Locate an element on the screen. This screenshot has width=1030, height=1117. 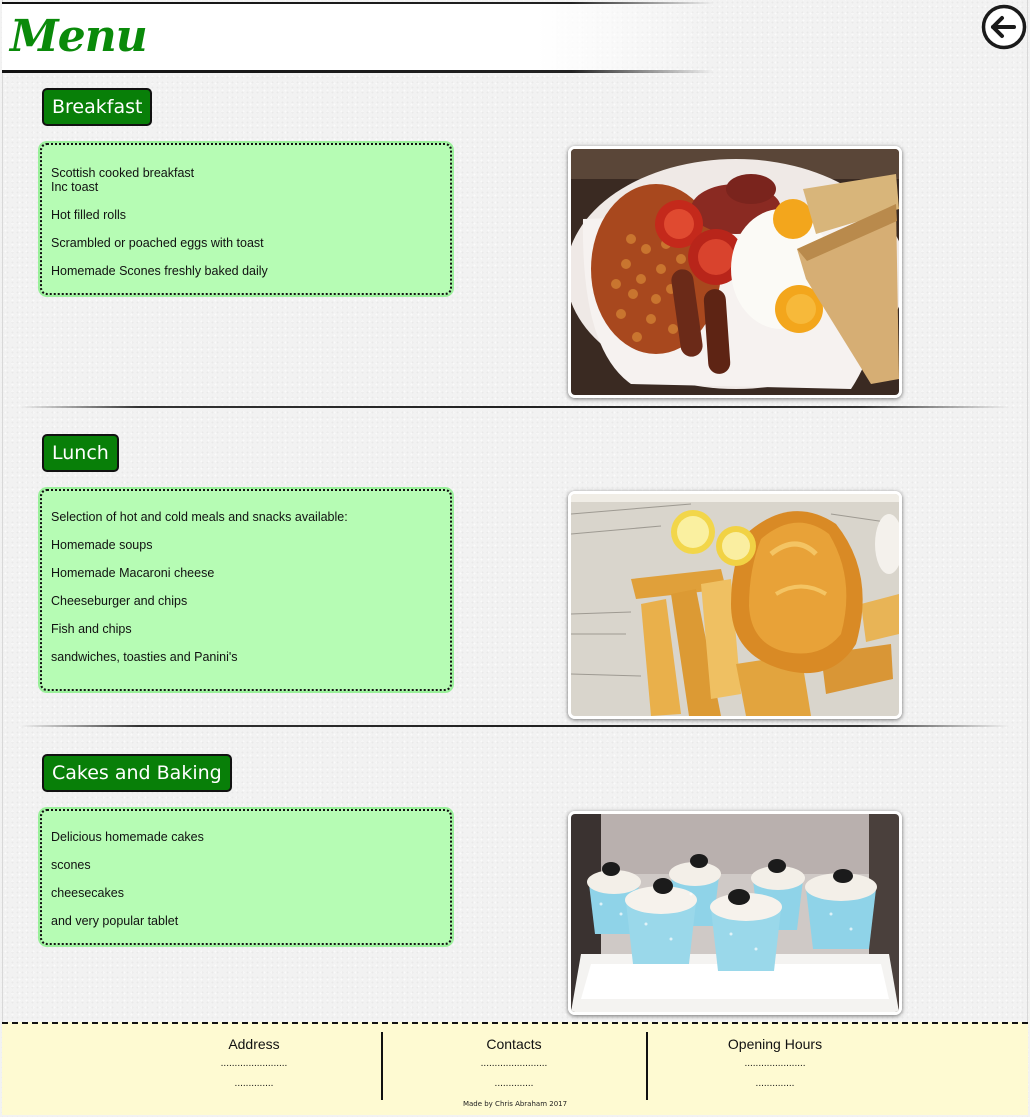
cakes-photo is located at coordinates (735, 913).